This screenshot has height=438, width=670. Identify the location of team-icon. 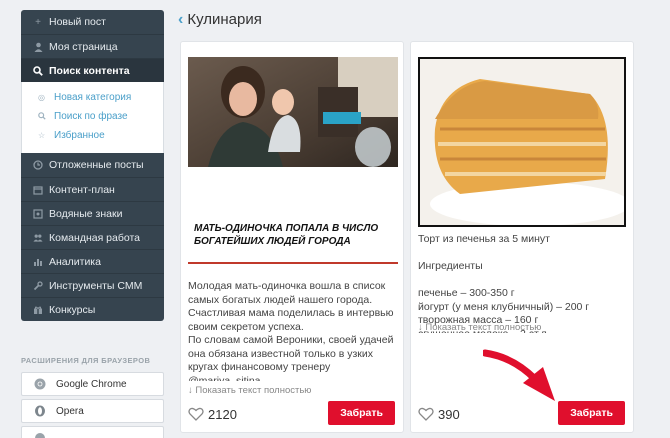
(38, 238).